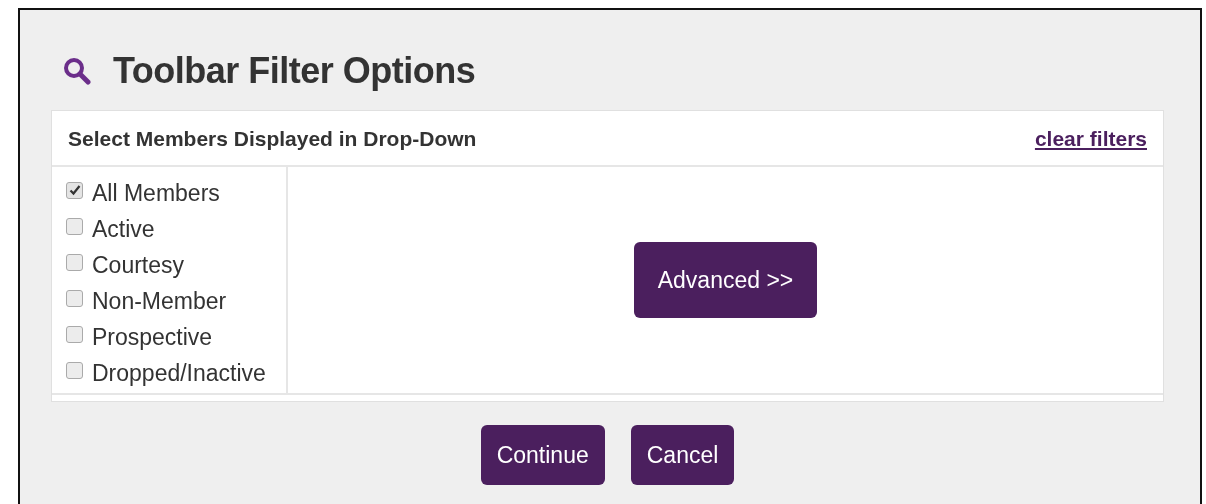 The image size is (1206, 504). I want to click on checkbox-label: Non-Member, so click(159, 301).